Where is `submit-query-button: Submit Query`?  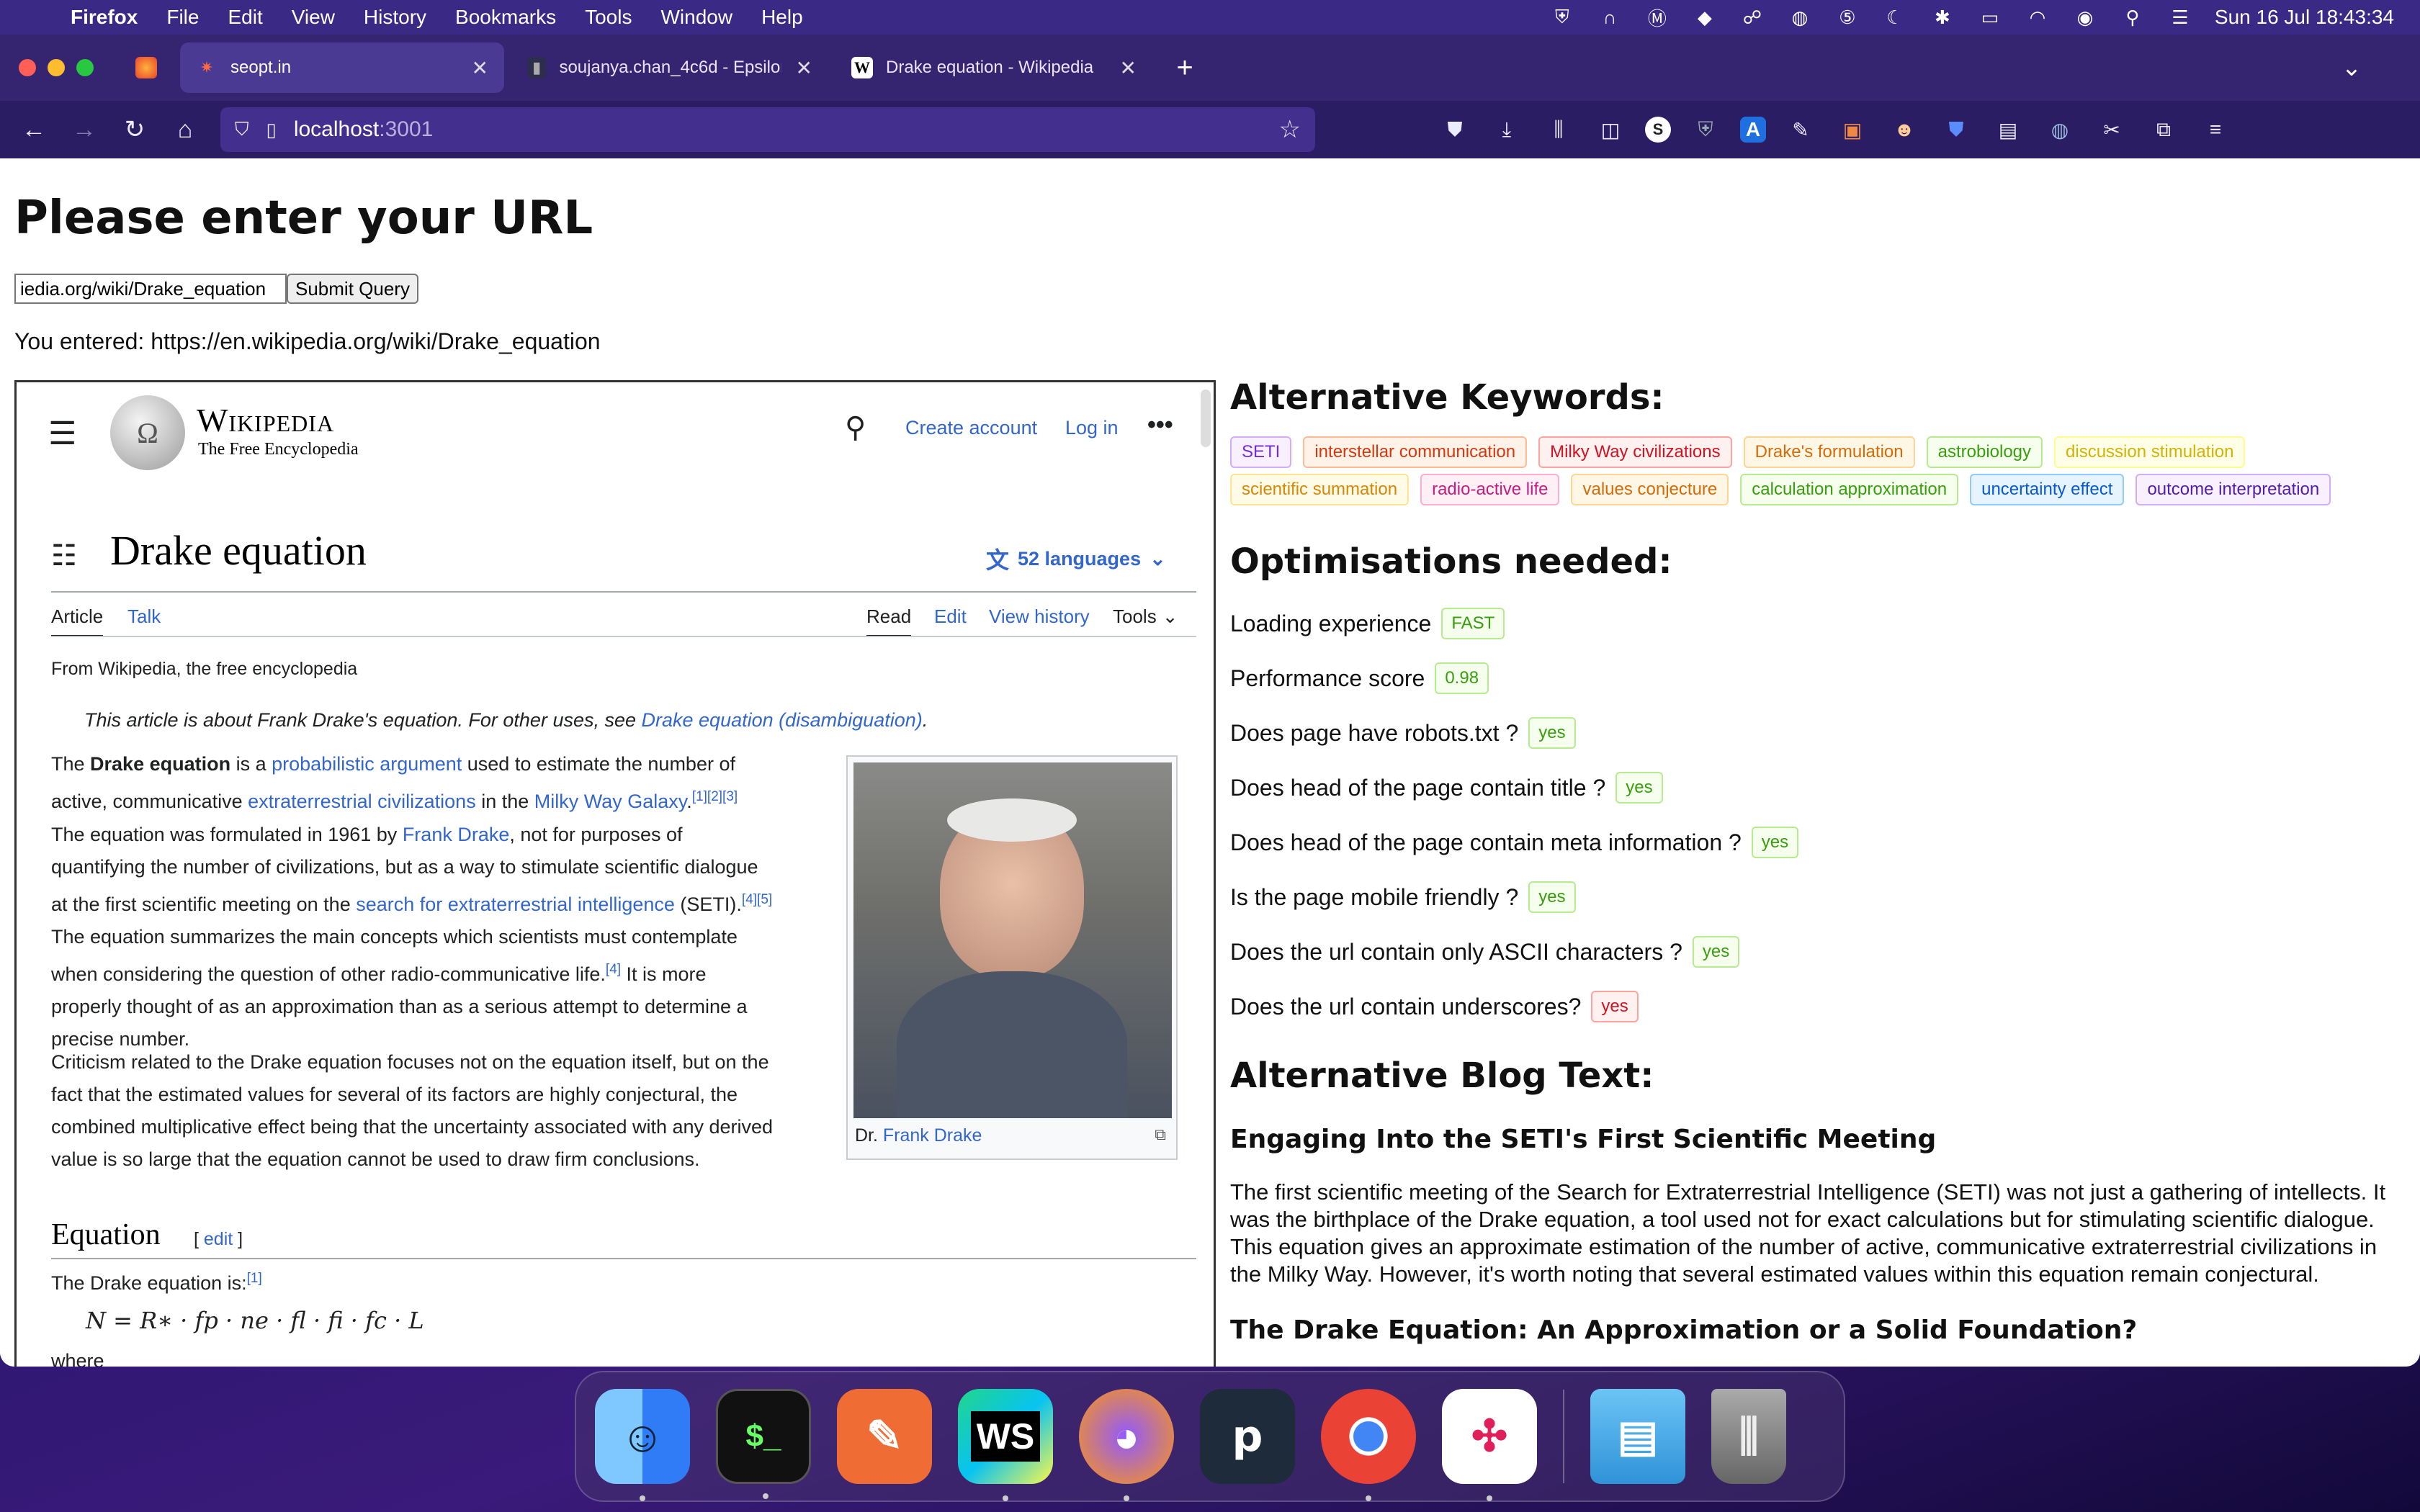 submit-query-button: Submit Query is located at coordinates (352, 289).